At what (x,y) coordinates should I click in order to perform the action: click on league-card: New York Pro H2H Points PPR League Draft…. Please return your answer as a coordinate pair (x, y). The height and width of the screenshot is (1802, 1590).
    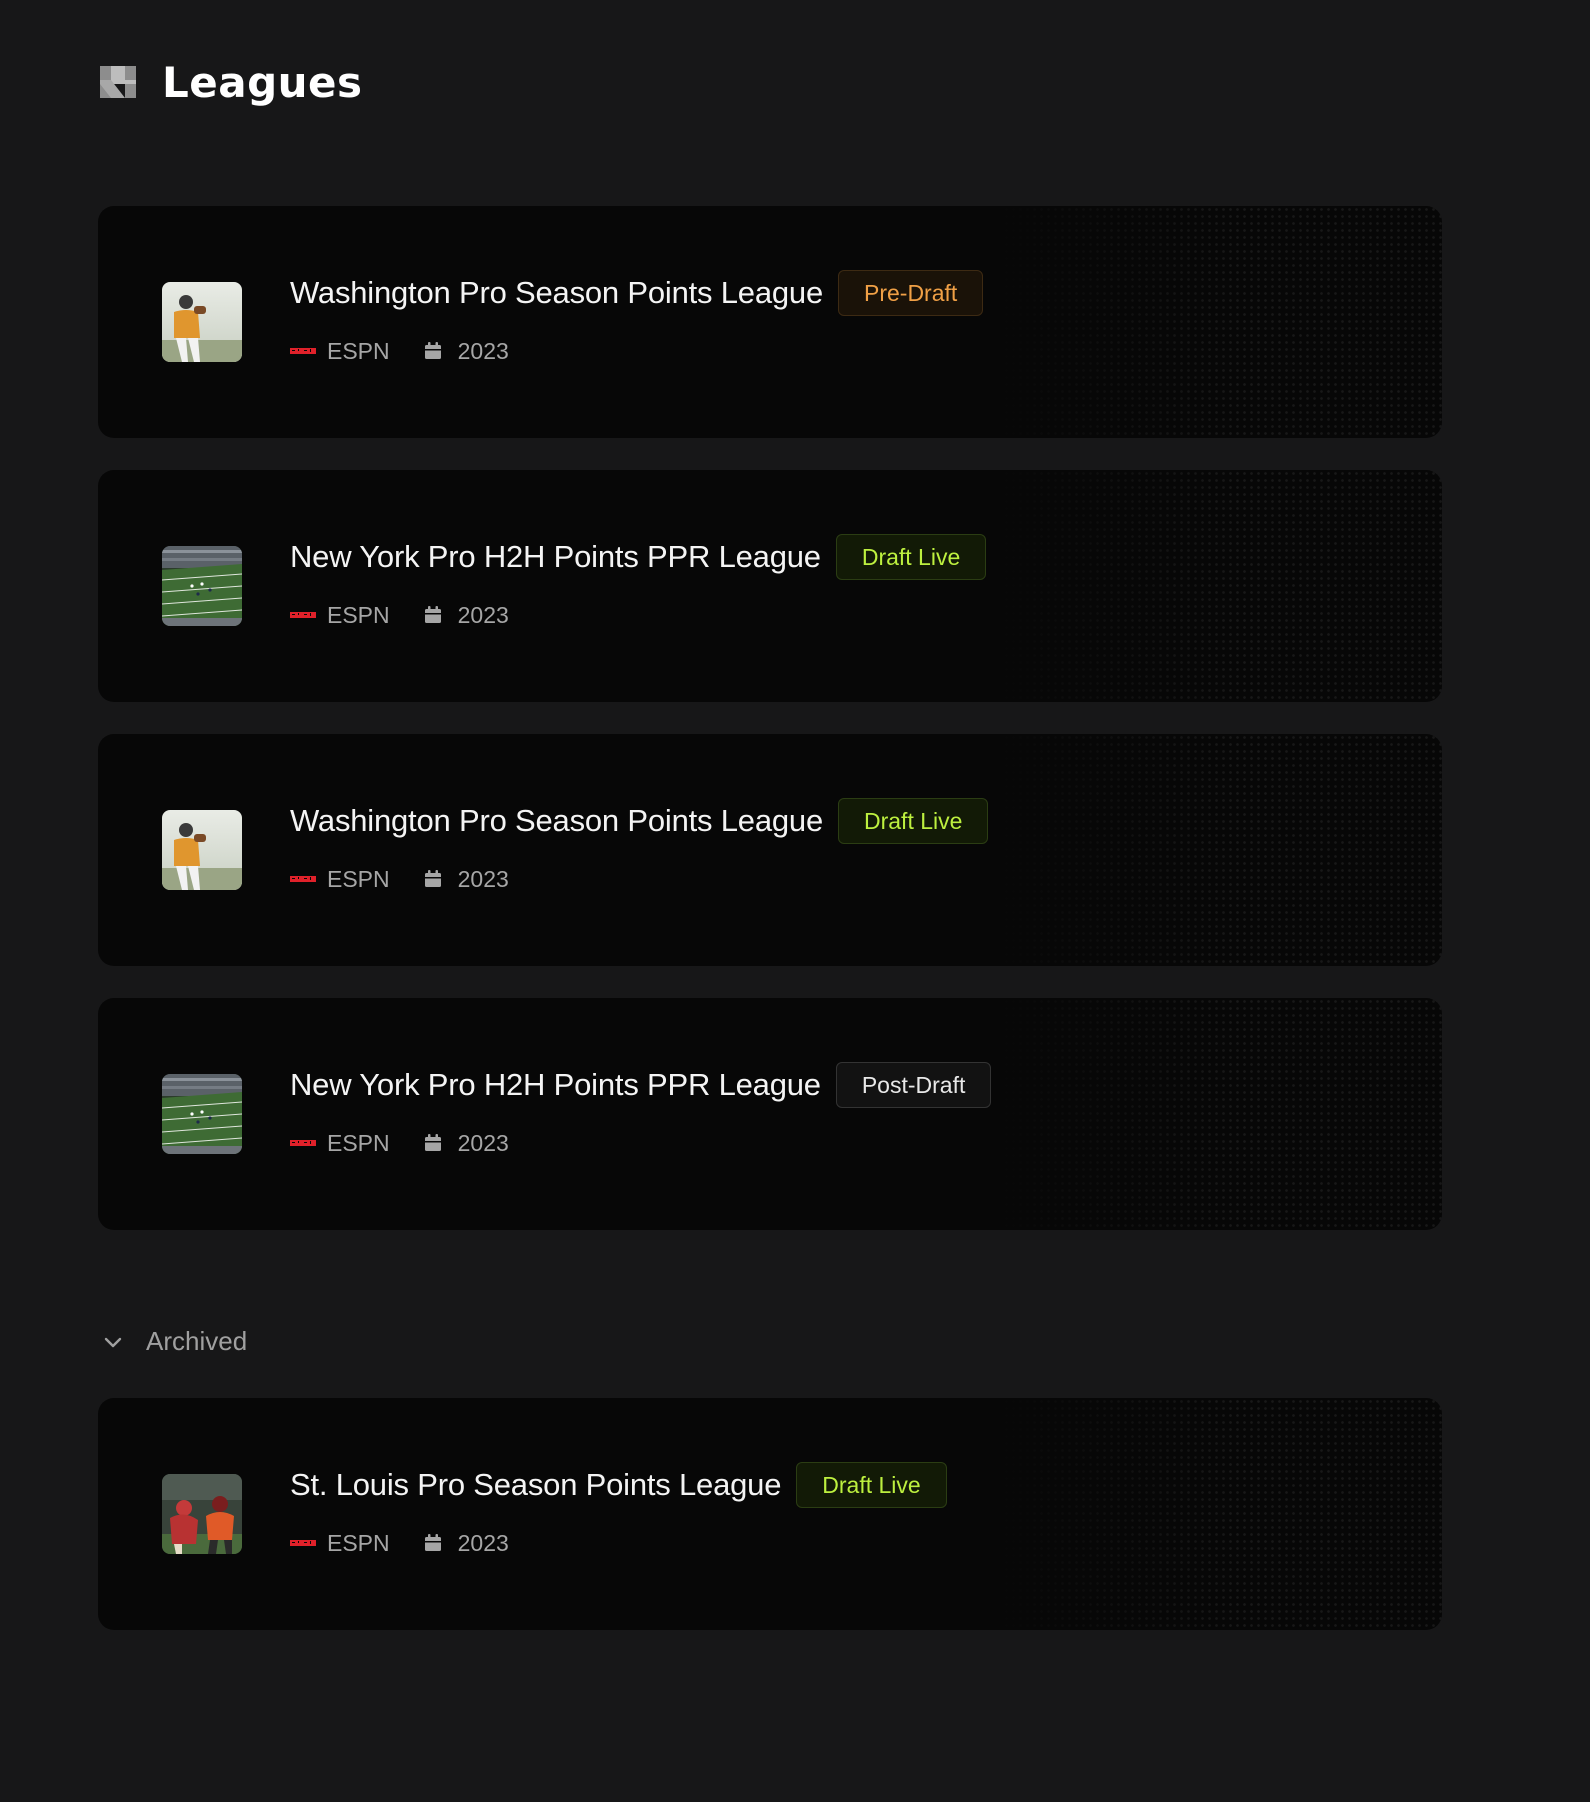
    Looking at the image, I should click on (770, 586).